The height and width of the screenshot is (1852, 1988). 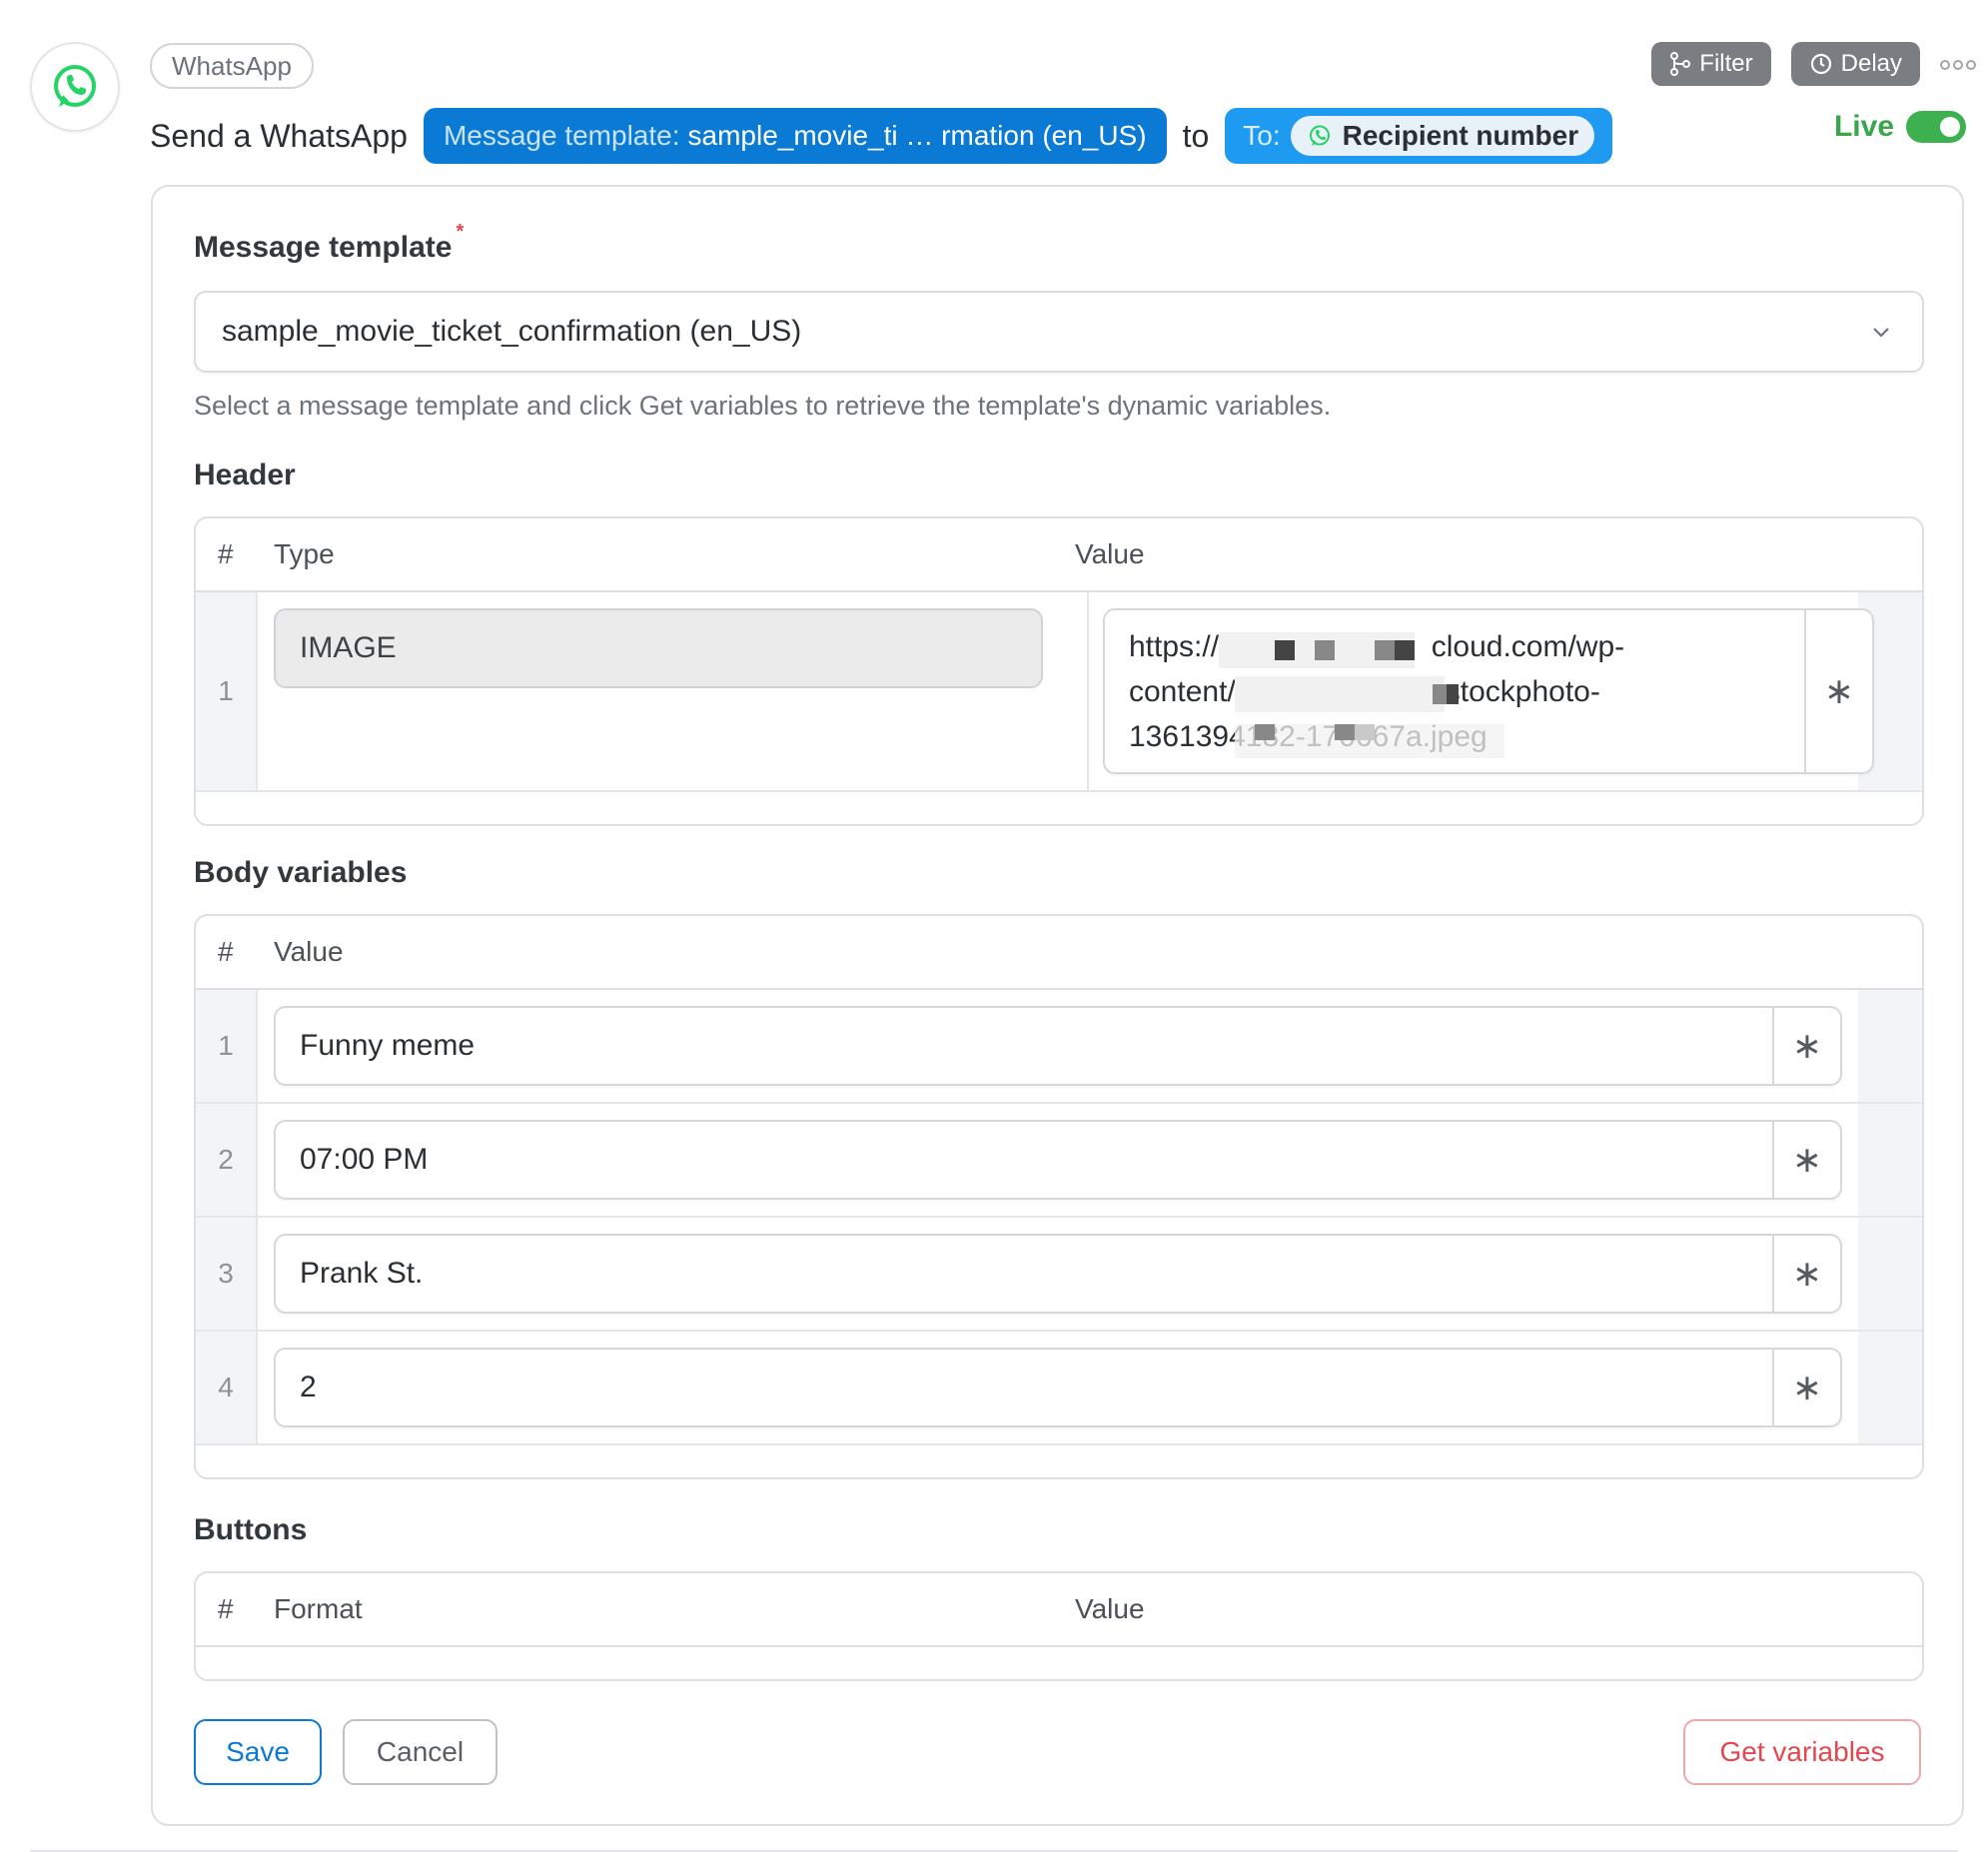 What do you see at coordinates (245, 475) in the screenshot?
I see `header-section-title: Header` at bounding box center [245, 475].